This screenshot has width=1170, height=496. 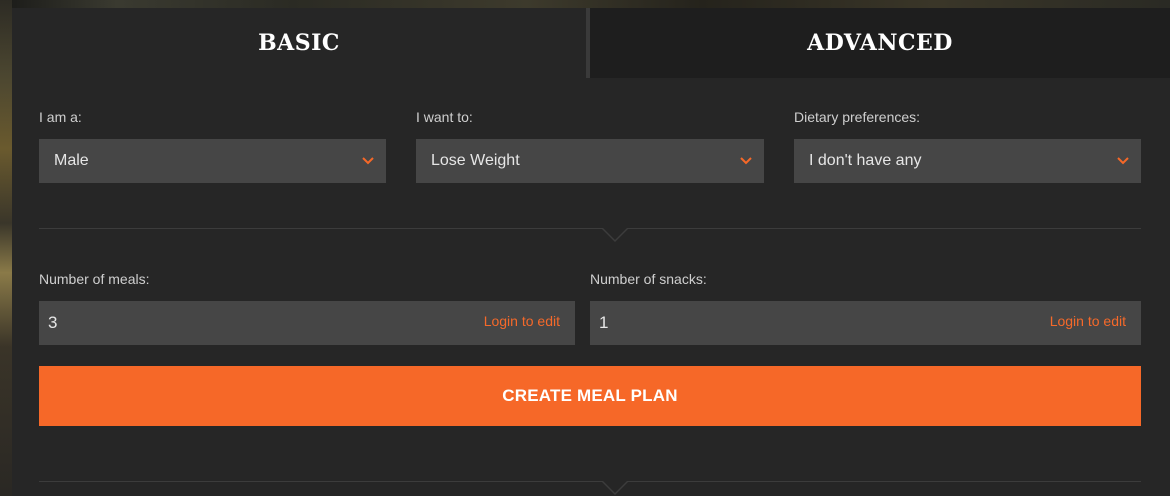 I want to click on section-divider-bottom, so click(x=590, y=481).